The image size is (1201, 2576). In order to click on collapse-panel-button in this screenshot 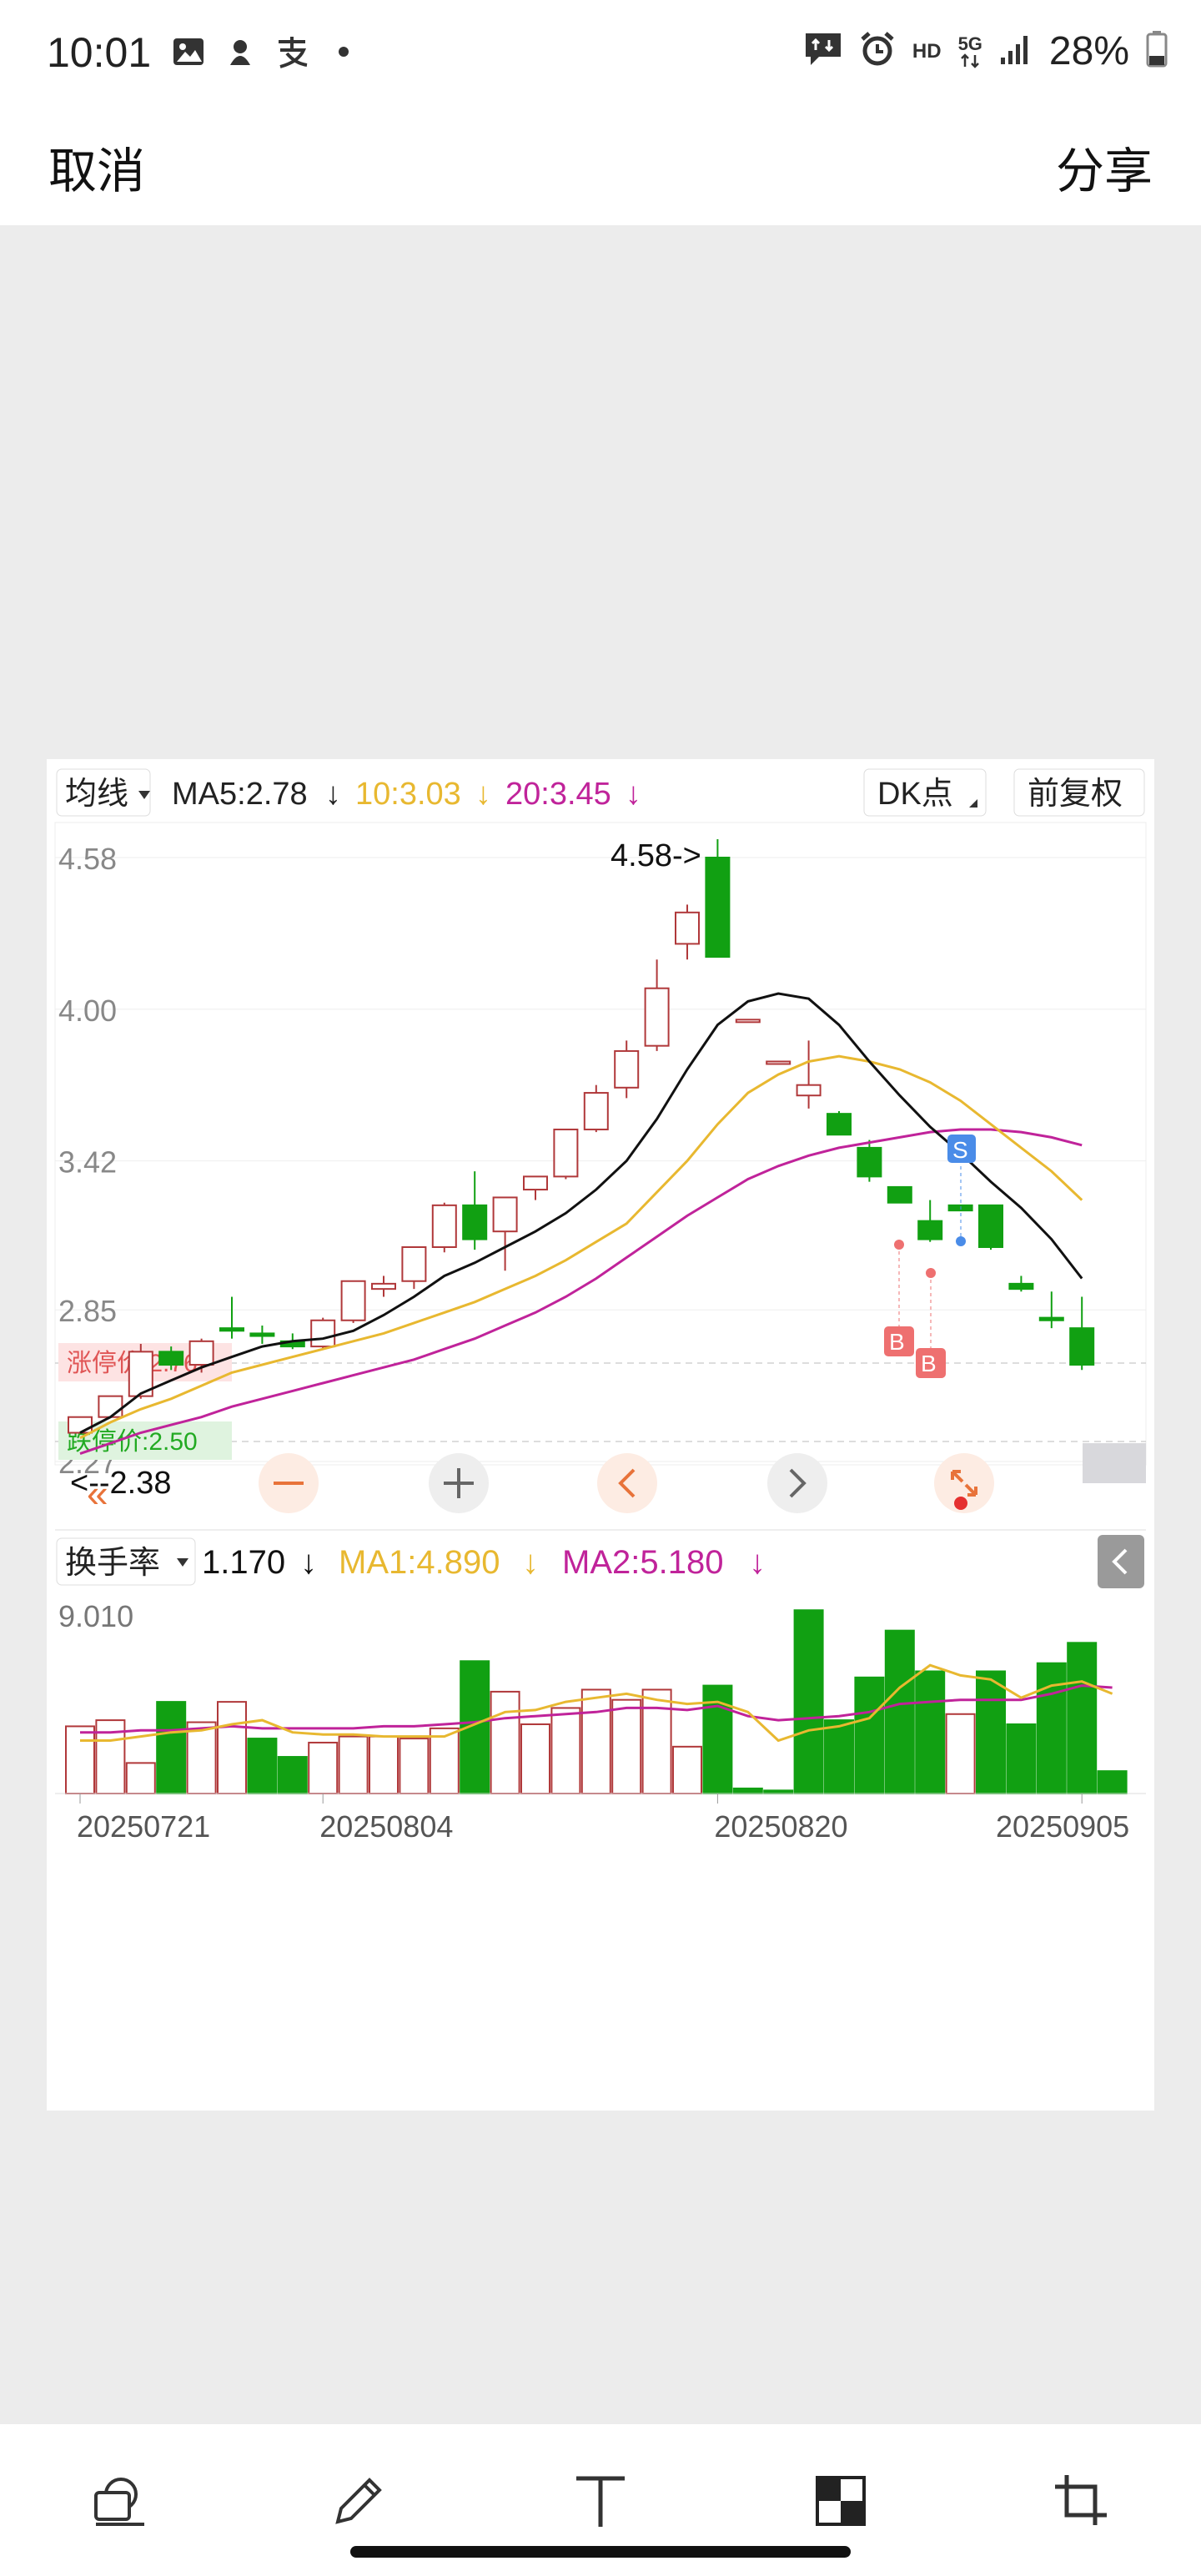, I will do `click(1121, 1561)`.